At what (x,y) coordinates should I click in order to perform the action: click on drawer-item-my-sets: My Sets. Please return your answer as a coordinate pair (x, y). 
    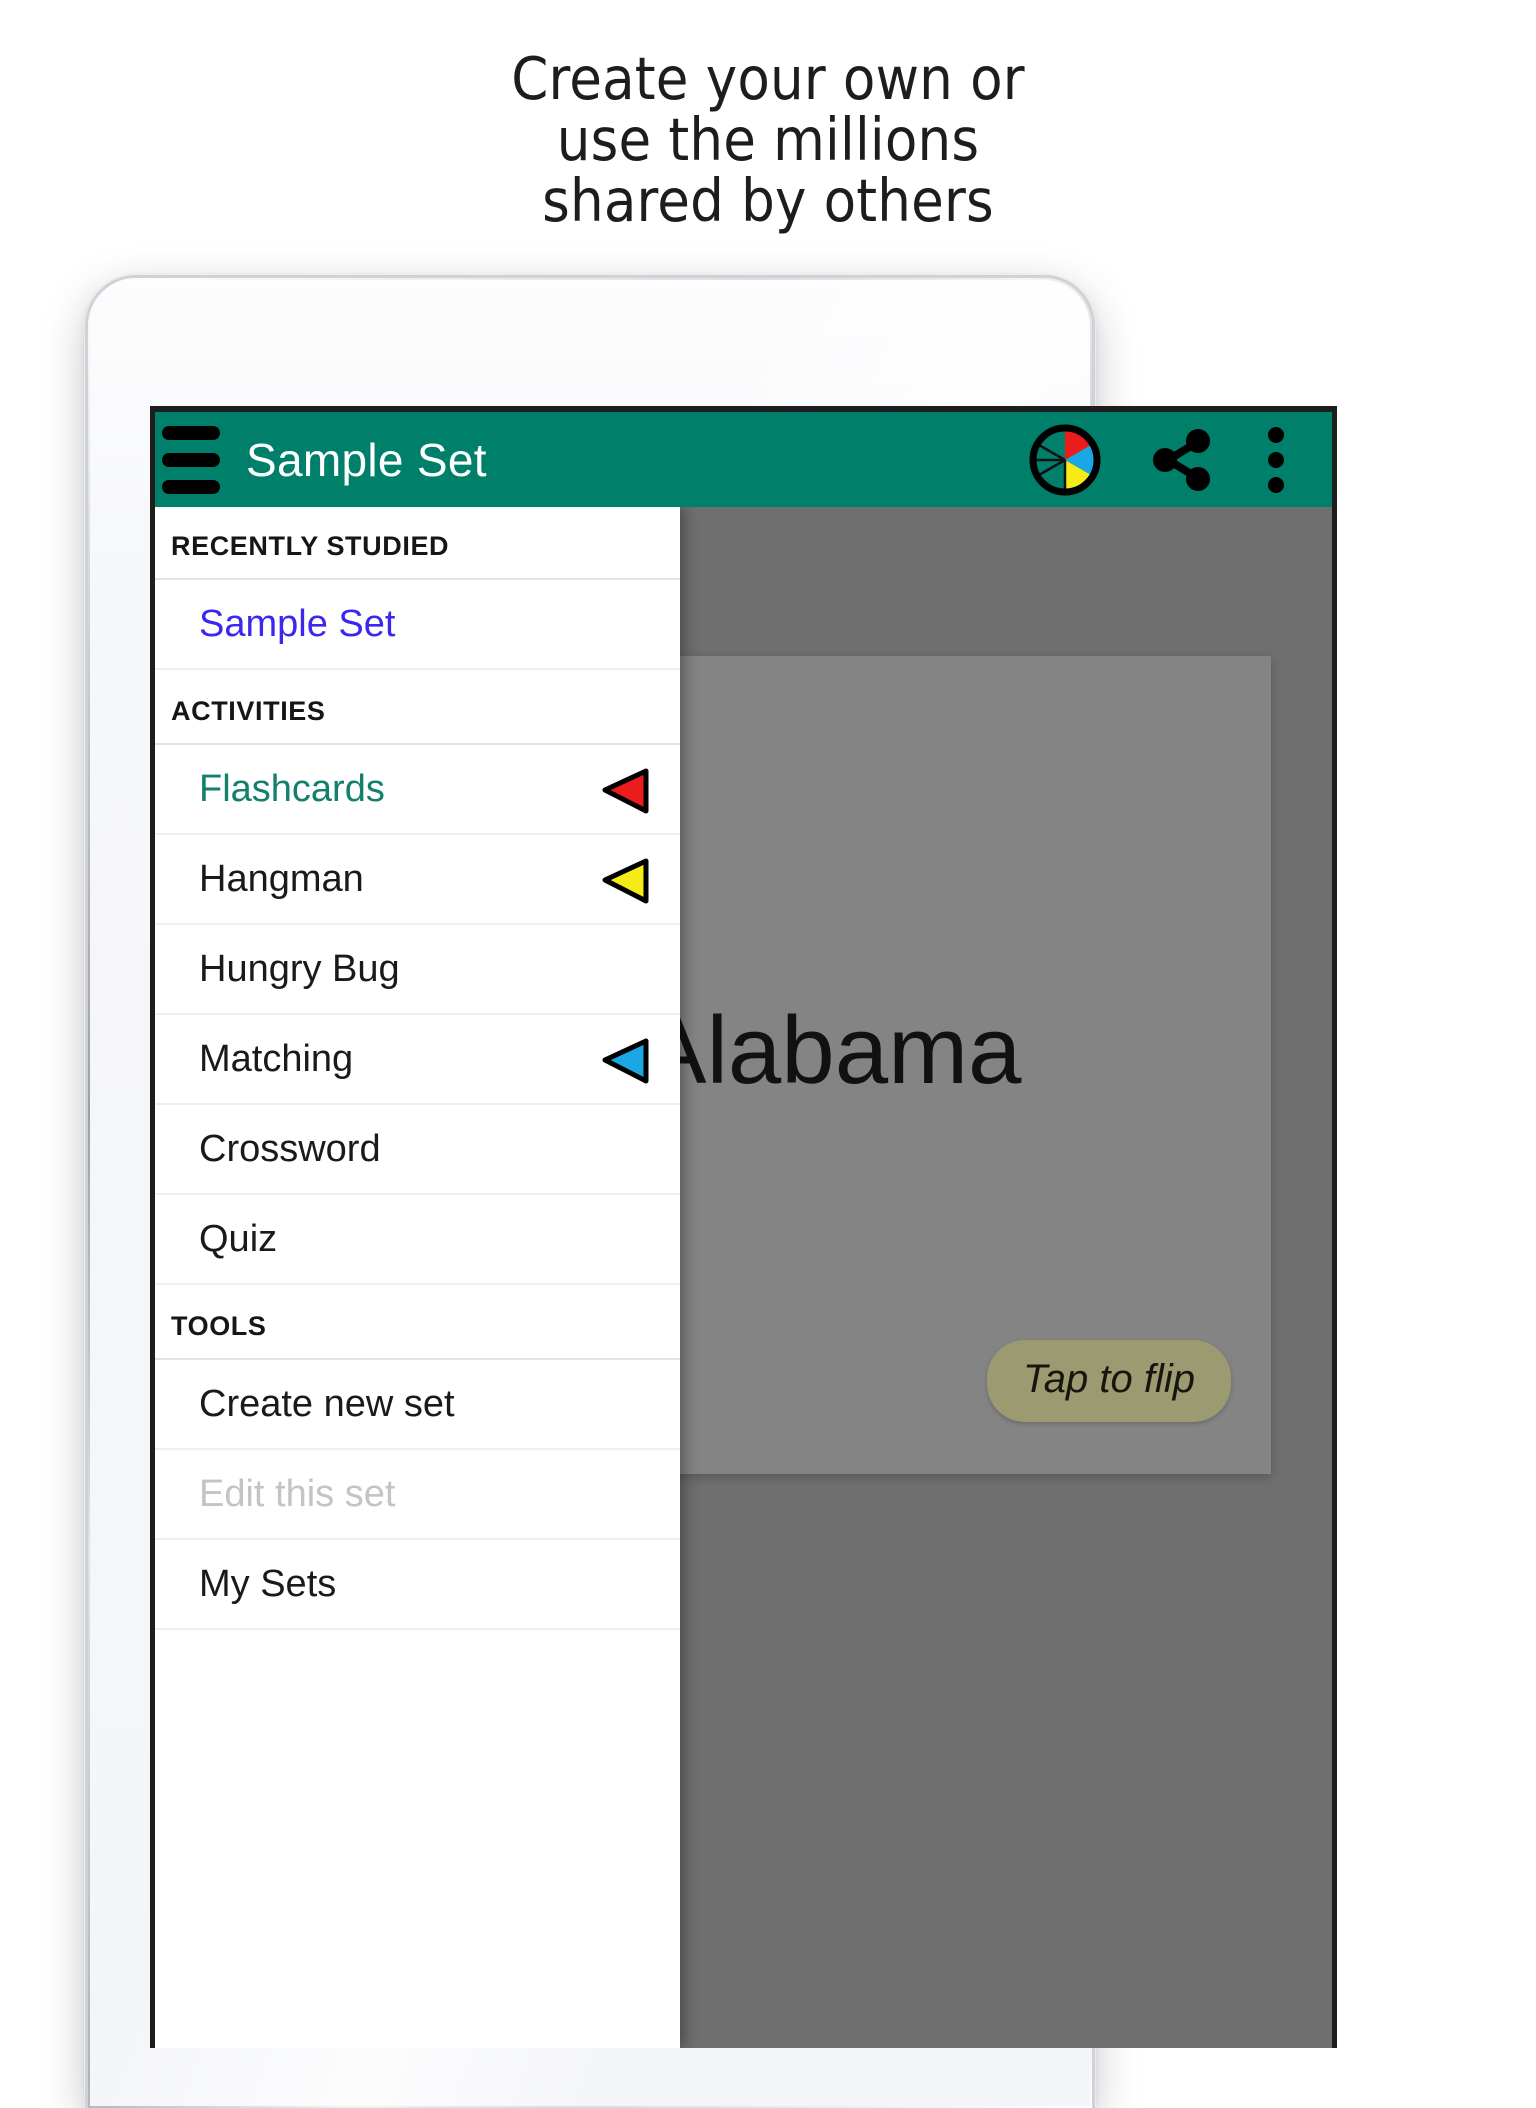
    Looking at the image, I should click on (417, 1585).